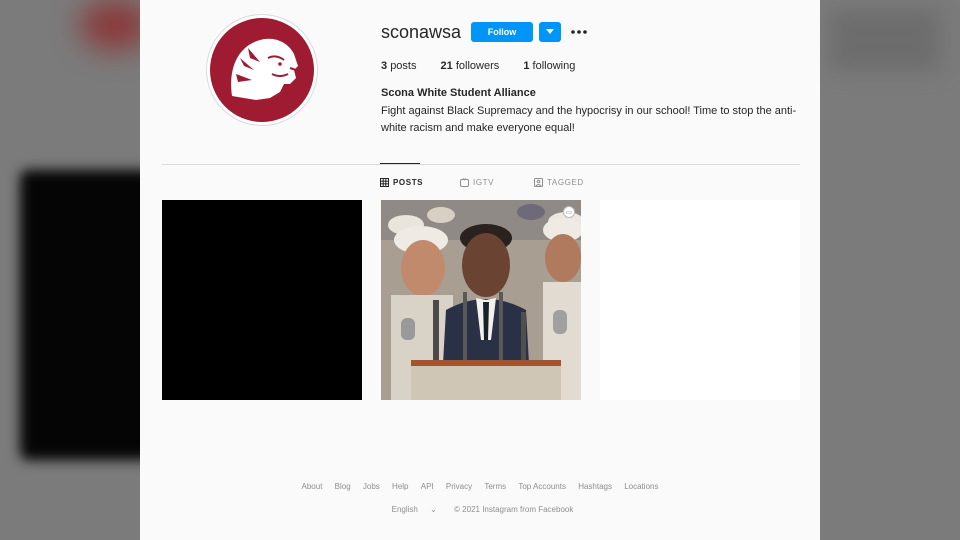 The height and width of the screenshot is (540, 960). Describe the element at coordinates (569, 212) in the screenshot. I see `carousel-icon: ▭` at that location.